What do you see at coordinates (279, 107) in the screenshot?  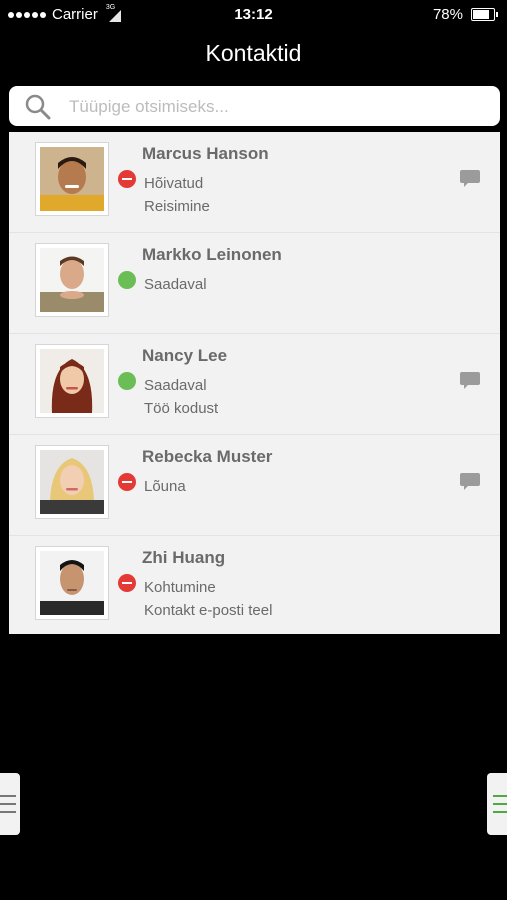 I see `search-input` at bounding box center [279, 107].